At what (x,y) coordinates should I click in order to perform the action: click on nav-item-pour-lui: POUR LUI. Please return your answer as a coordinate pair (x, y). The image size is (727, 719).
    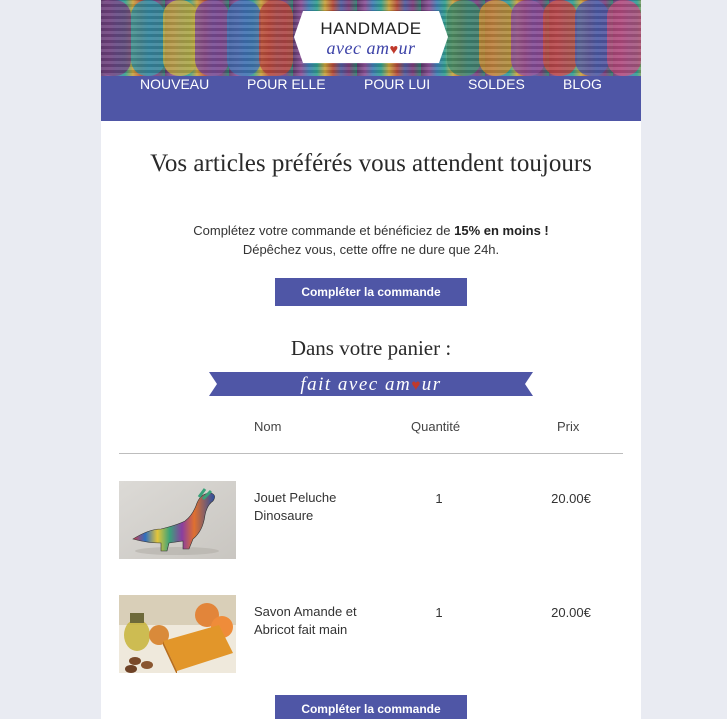
    Looking at the image, I should click on (397, 98).